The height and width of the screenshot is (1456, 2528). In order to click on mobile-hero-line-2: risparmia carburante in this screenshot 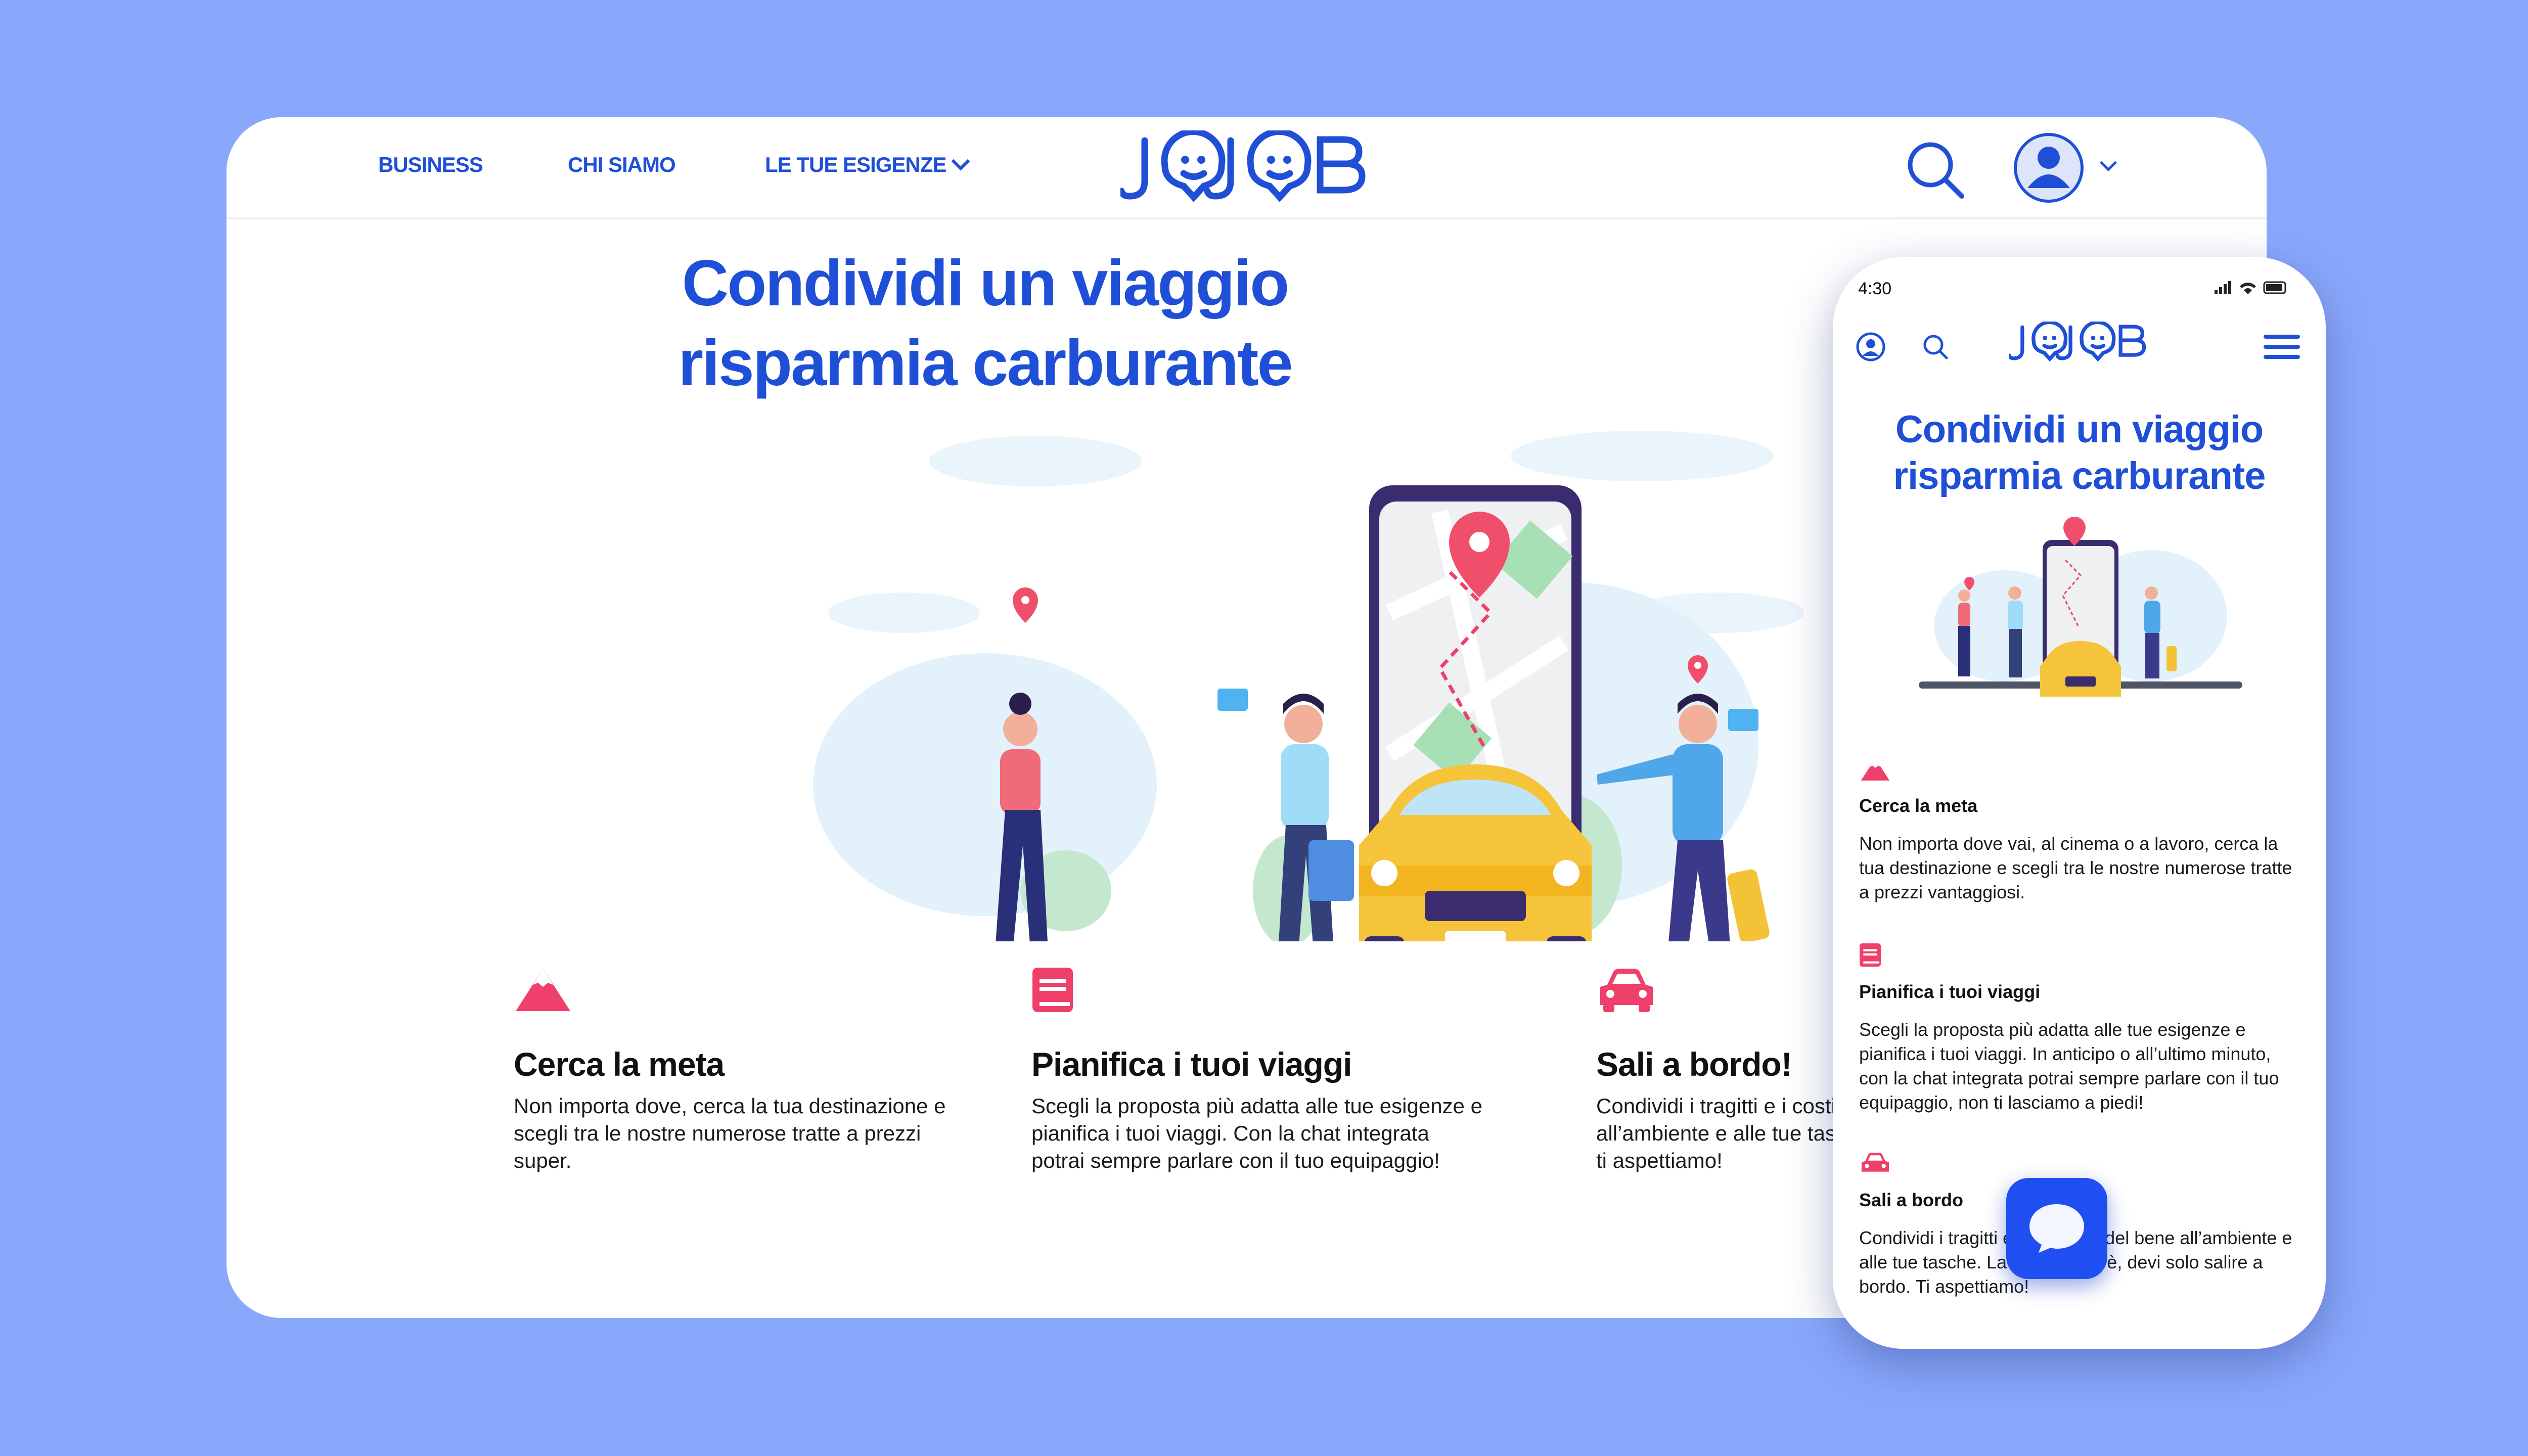, I will do `click(2080, 475)`.